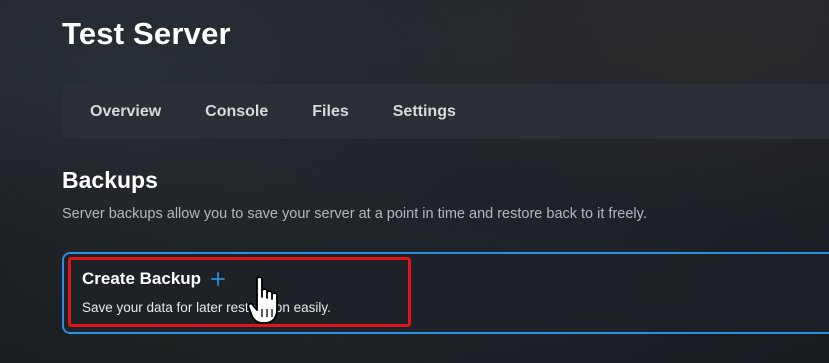  What do you see at coordinates (125, 112) in the screenshot?
I see `tab-overview: Overview` at bounding box center [125, 112].